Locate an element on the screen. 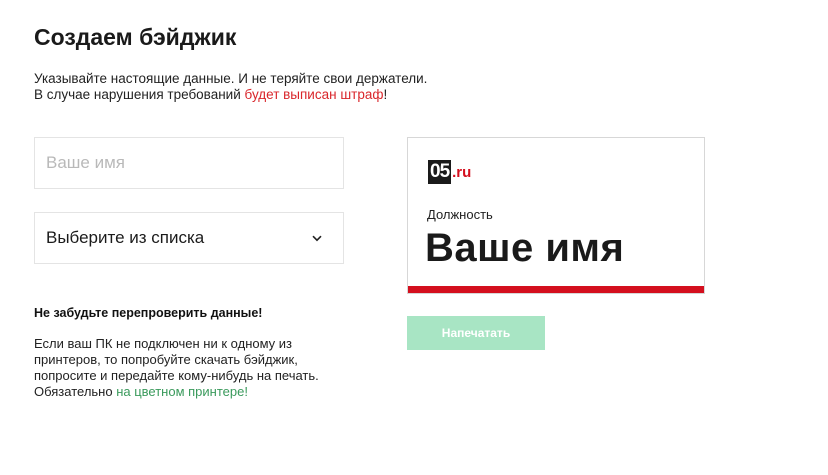 This screenshot has width=828, height=475. color-printer-link: на цветном принтере! is located at coordinates (182, 391).